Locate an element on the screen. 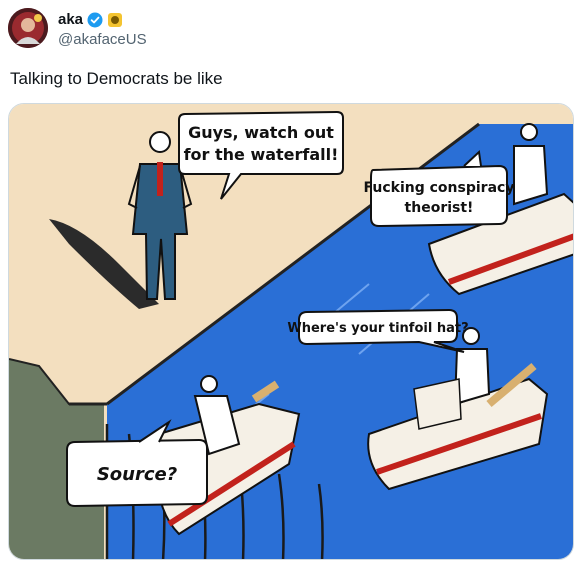 This screenshot has width=582, height=564. speech-boat1-line1: Fucking conspiracy is located at coordinates (439, 188).